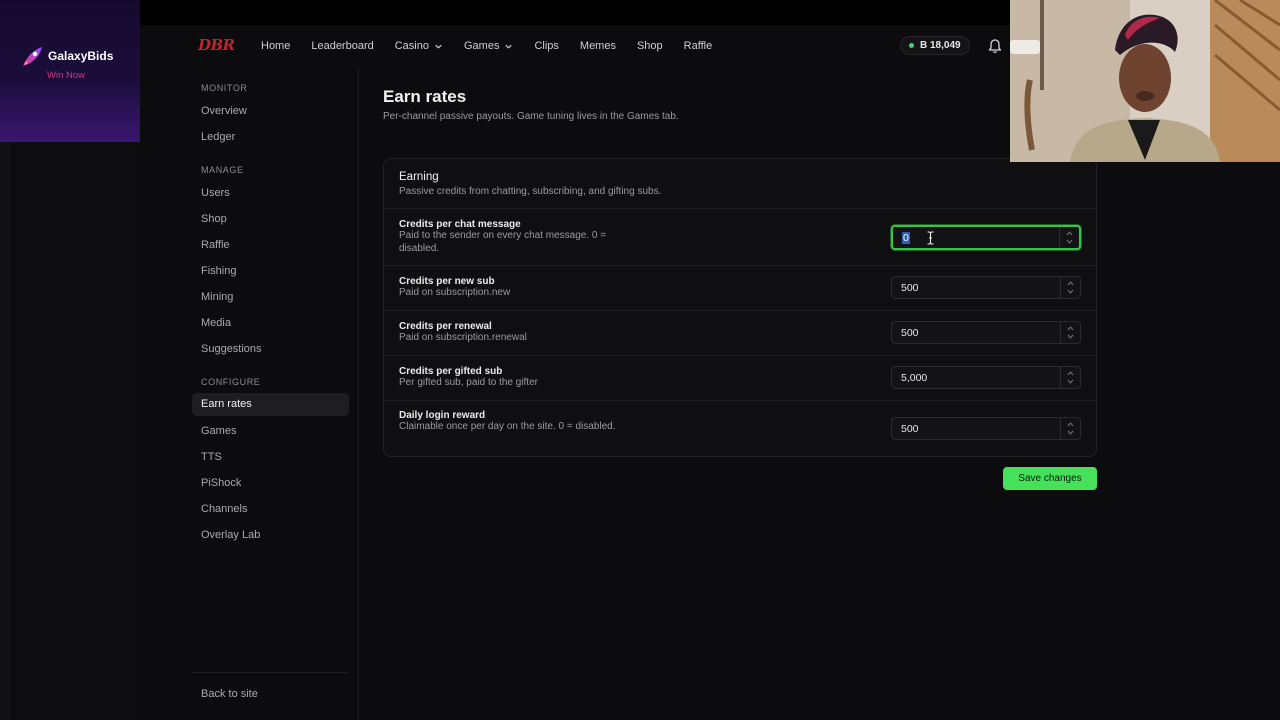 This screenshot has height=720, width=1280. Describe the element at coordinates (481, 46) in the screenshot. I see `nav-link-label: Games` at that location.